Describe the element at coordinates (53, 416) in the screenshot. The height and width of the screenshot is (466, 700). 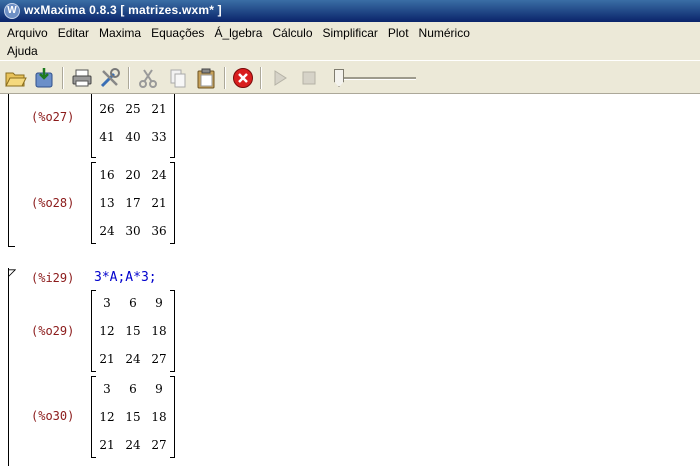
I see `output-label: (%o30)` at that location.